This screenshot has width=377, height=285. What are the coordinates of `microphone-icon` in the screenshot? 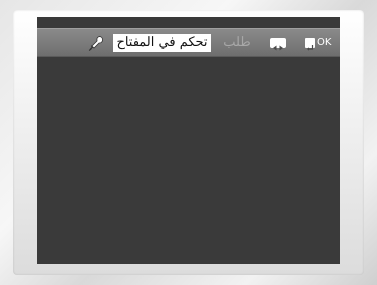 It's located at (96, 43).